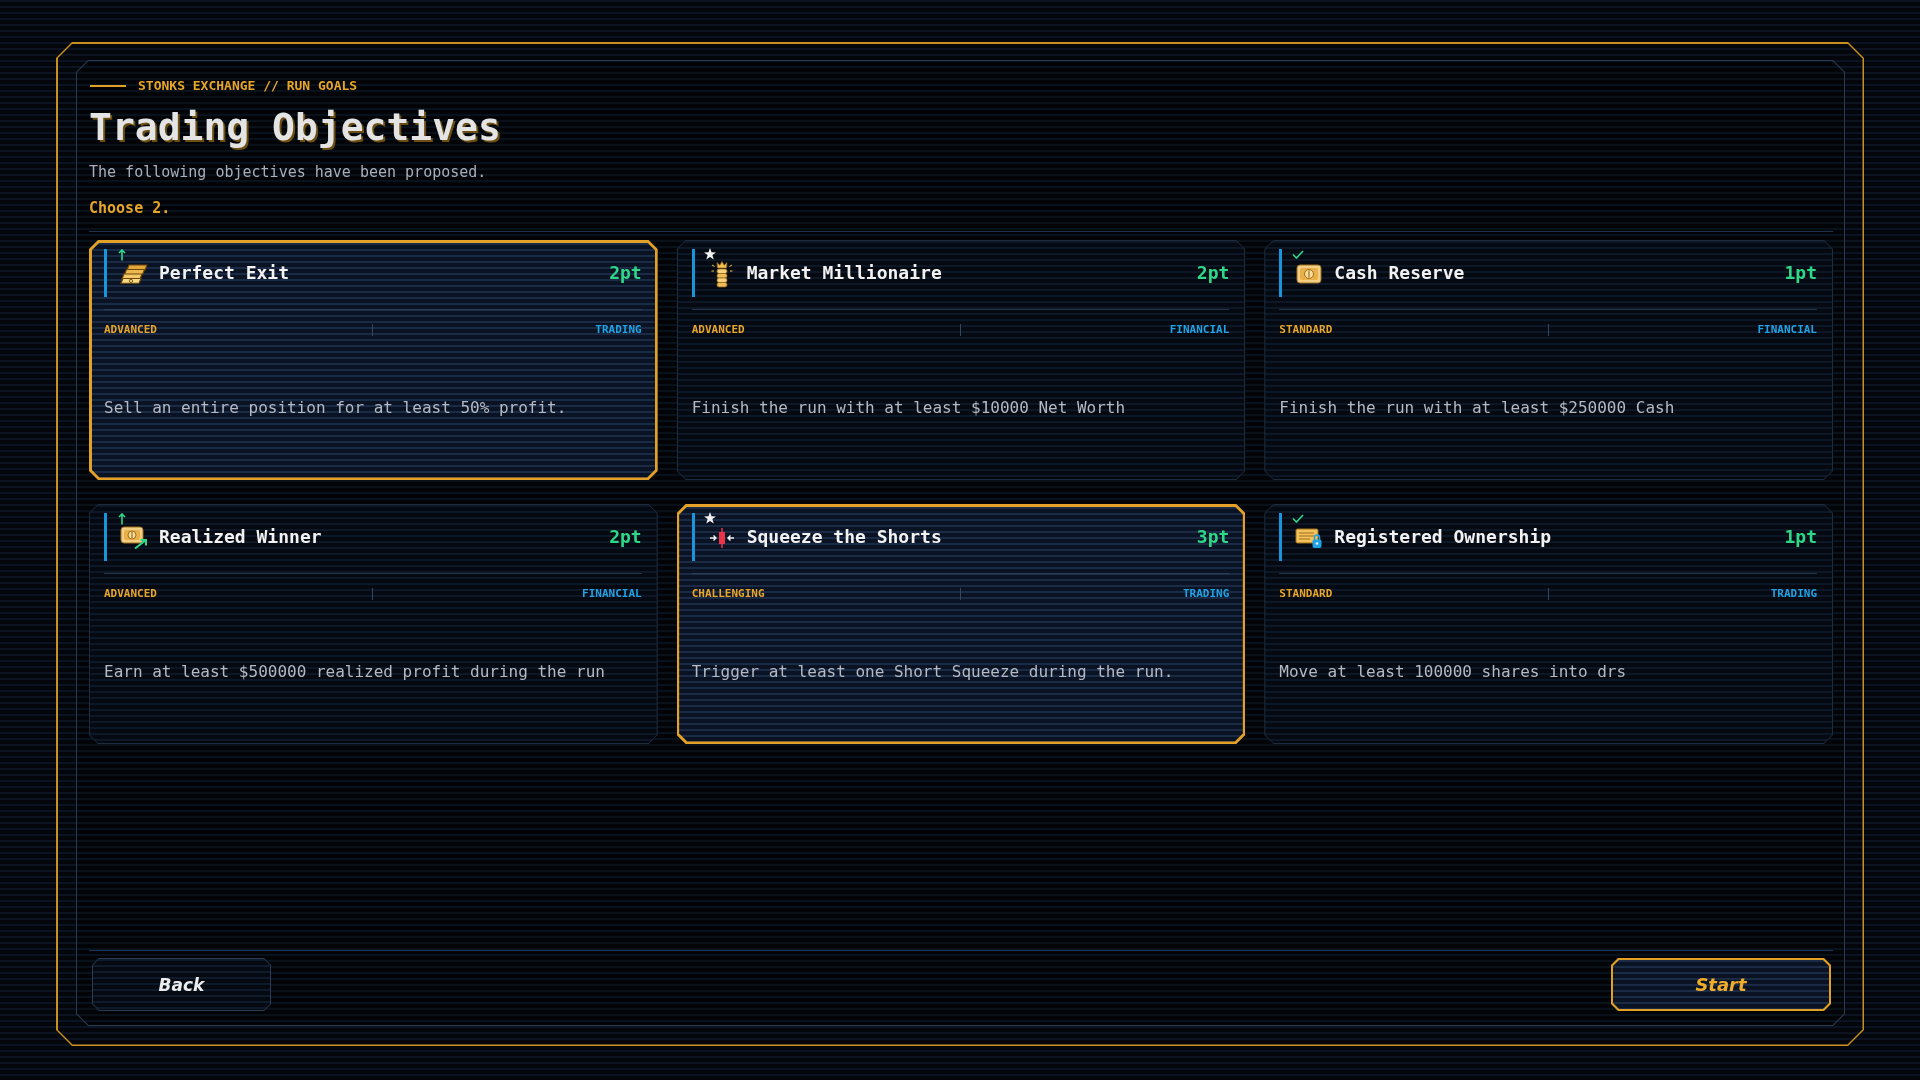  What do you see at coordinates (1443, 537) in the screenshot?
I see `objective-title: Registered Ownership` at bounding box center [1443, 537].